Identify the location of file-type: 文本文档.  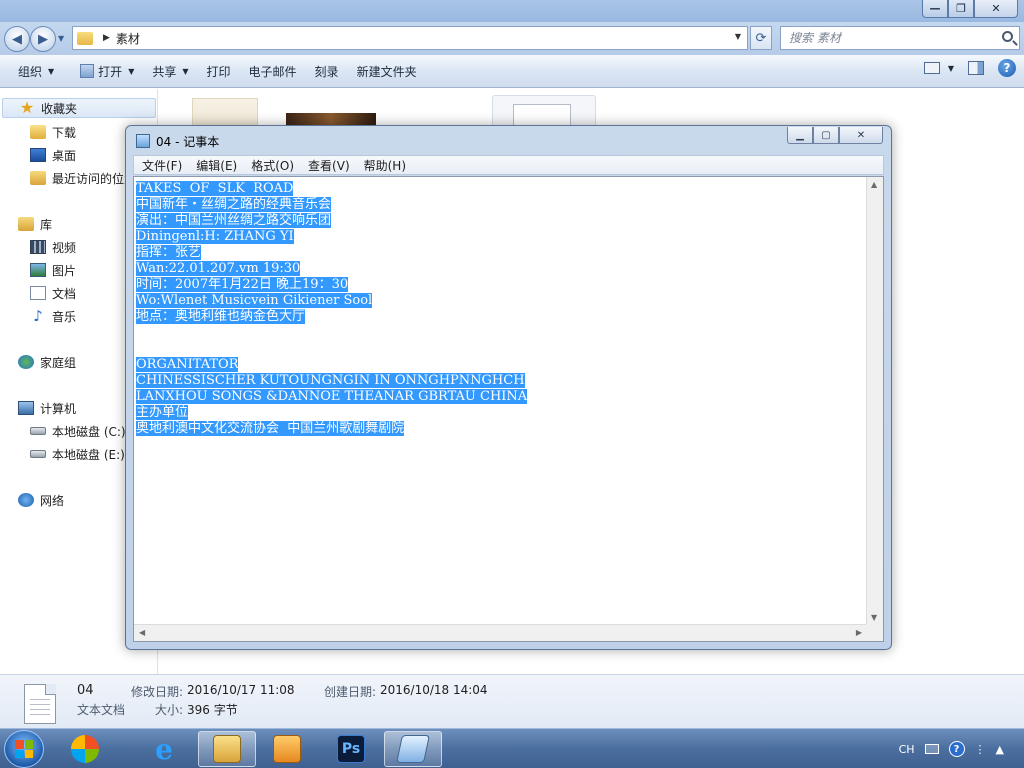
(101, 710).